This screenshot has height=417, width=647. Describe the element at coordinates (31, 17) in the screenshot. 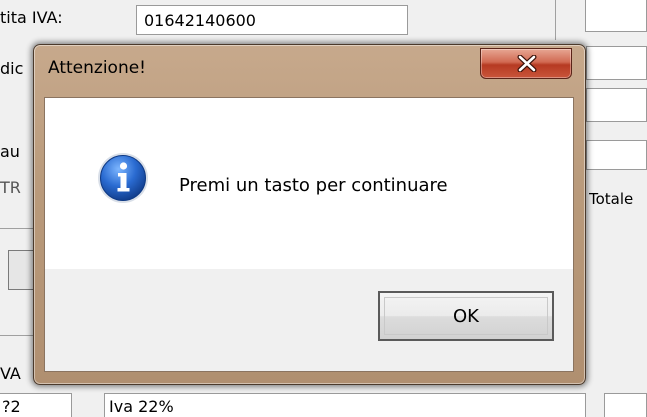

I see `partita-iva-label: tita IVA:` at that location.